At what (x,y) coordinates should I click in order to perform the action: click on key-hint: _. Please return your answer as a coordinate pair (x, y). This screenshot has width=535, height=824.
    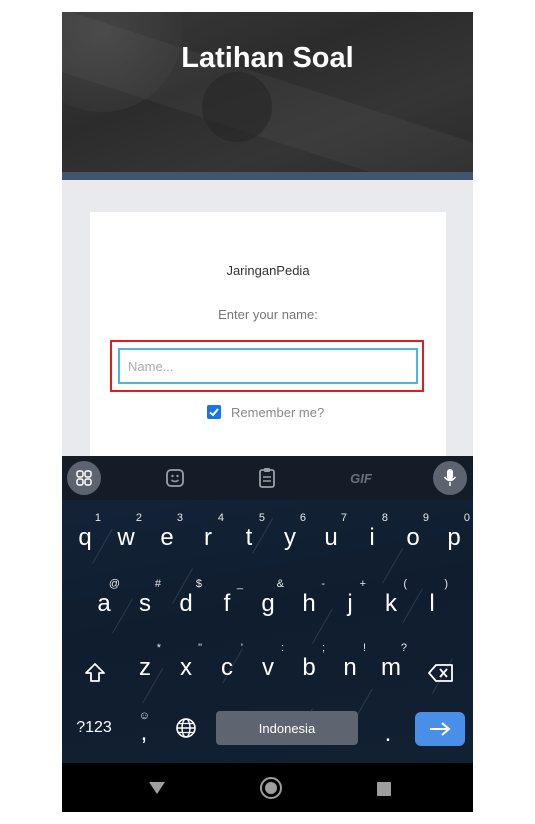
    Looking at the image, I should click on (239, 584).